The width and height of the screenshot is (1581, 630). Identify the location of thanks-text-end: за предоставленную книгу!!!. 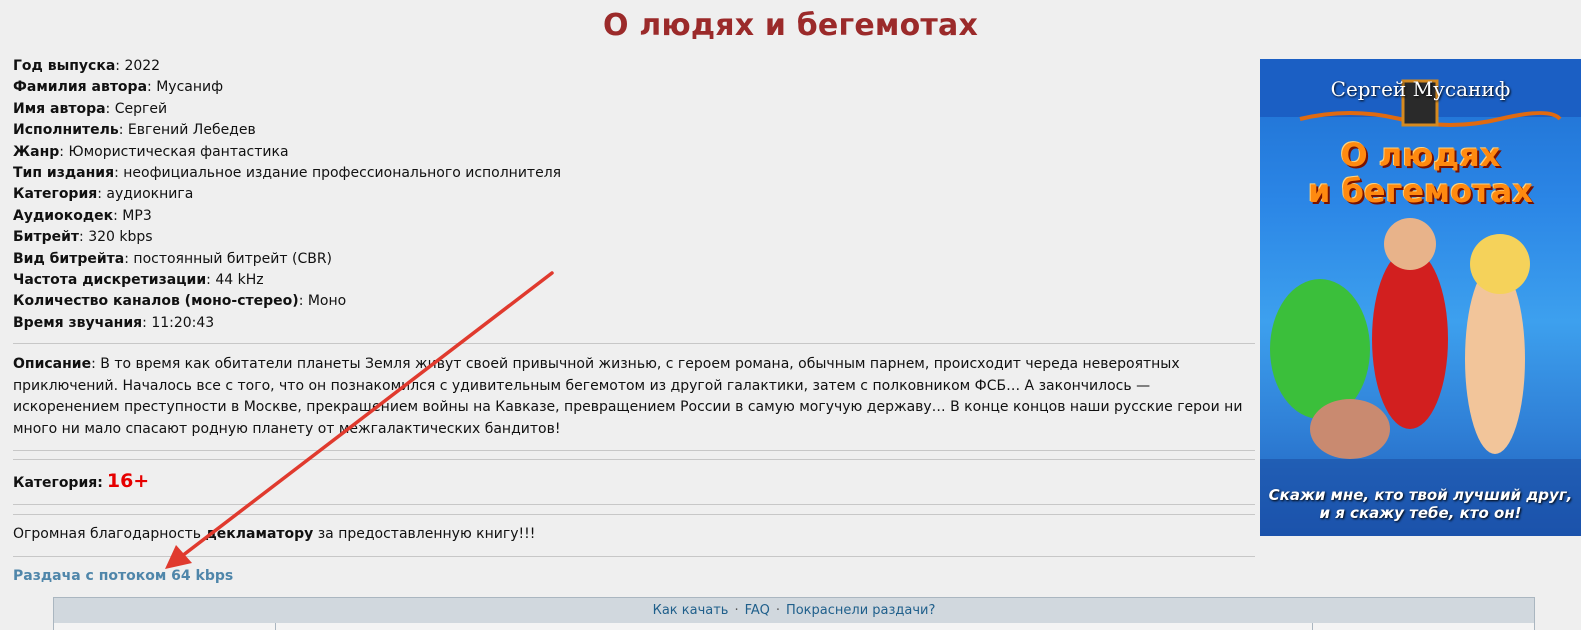
(424, 534).